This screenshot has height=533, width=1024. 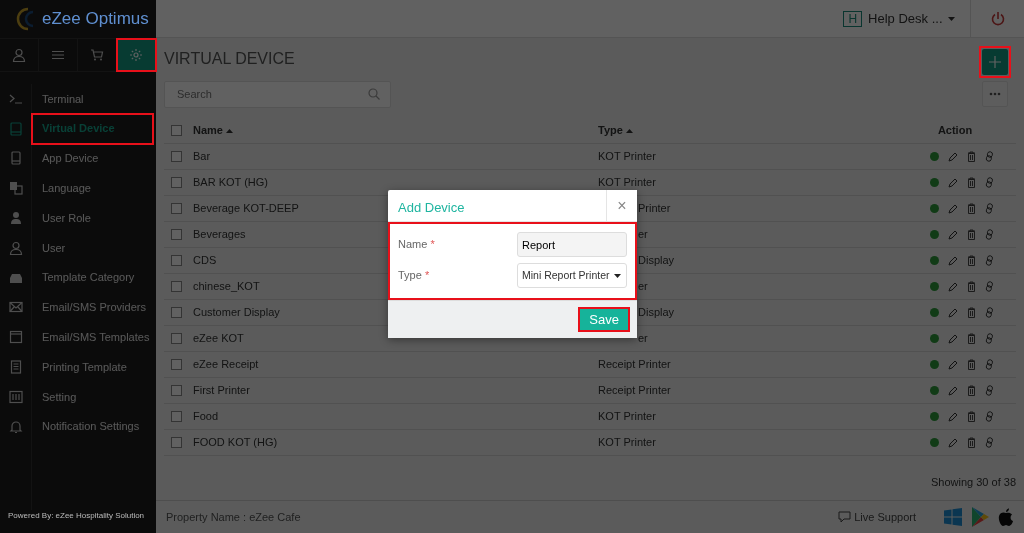 I want to click on help-desk-badge: H, so click(x=853, y=18).